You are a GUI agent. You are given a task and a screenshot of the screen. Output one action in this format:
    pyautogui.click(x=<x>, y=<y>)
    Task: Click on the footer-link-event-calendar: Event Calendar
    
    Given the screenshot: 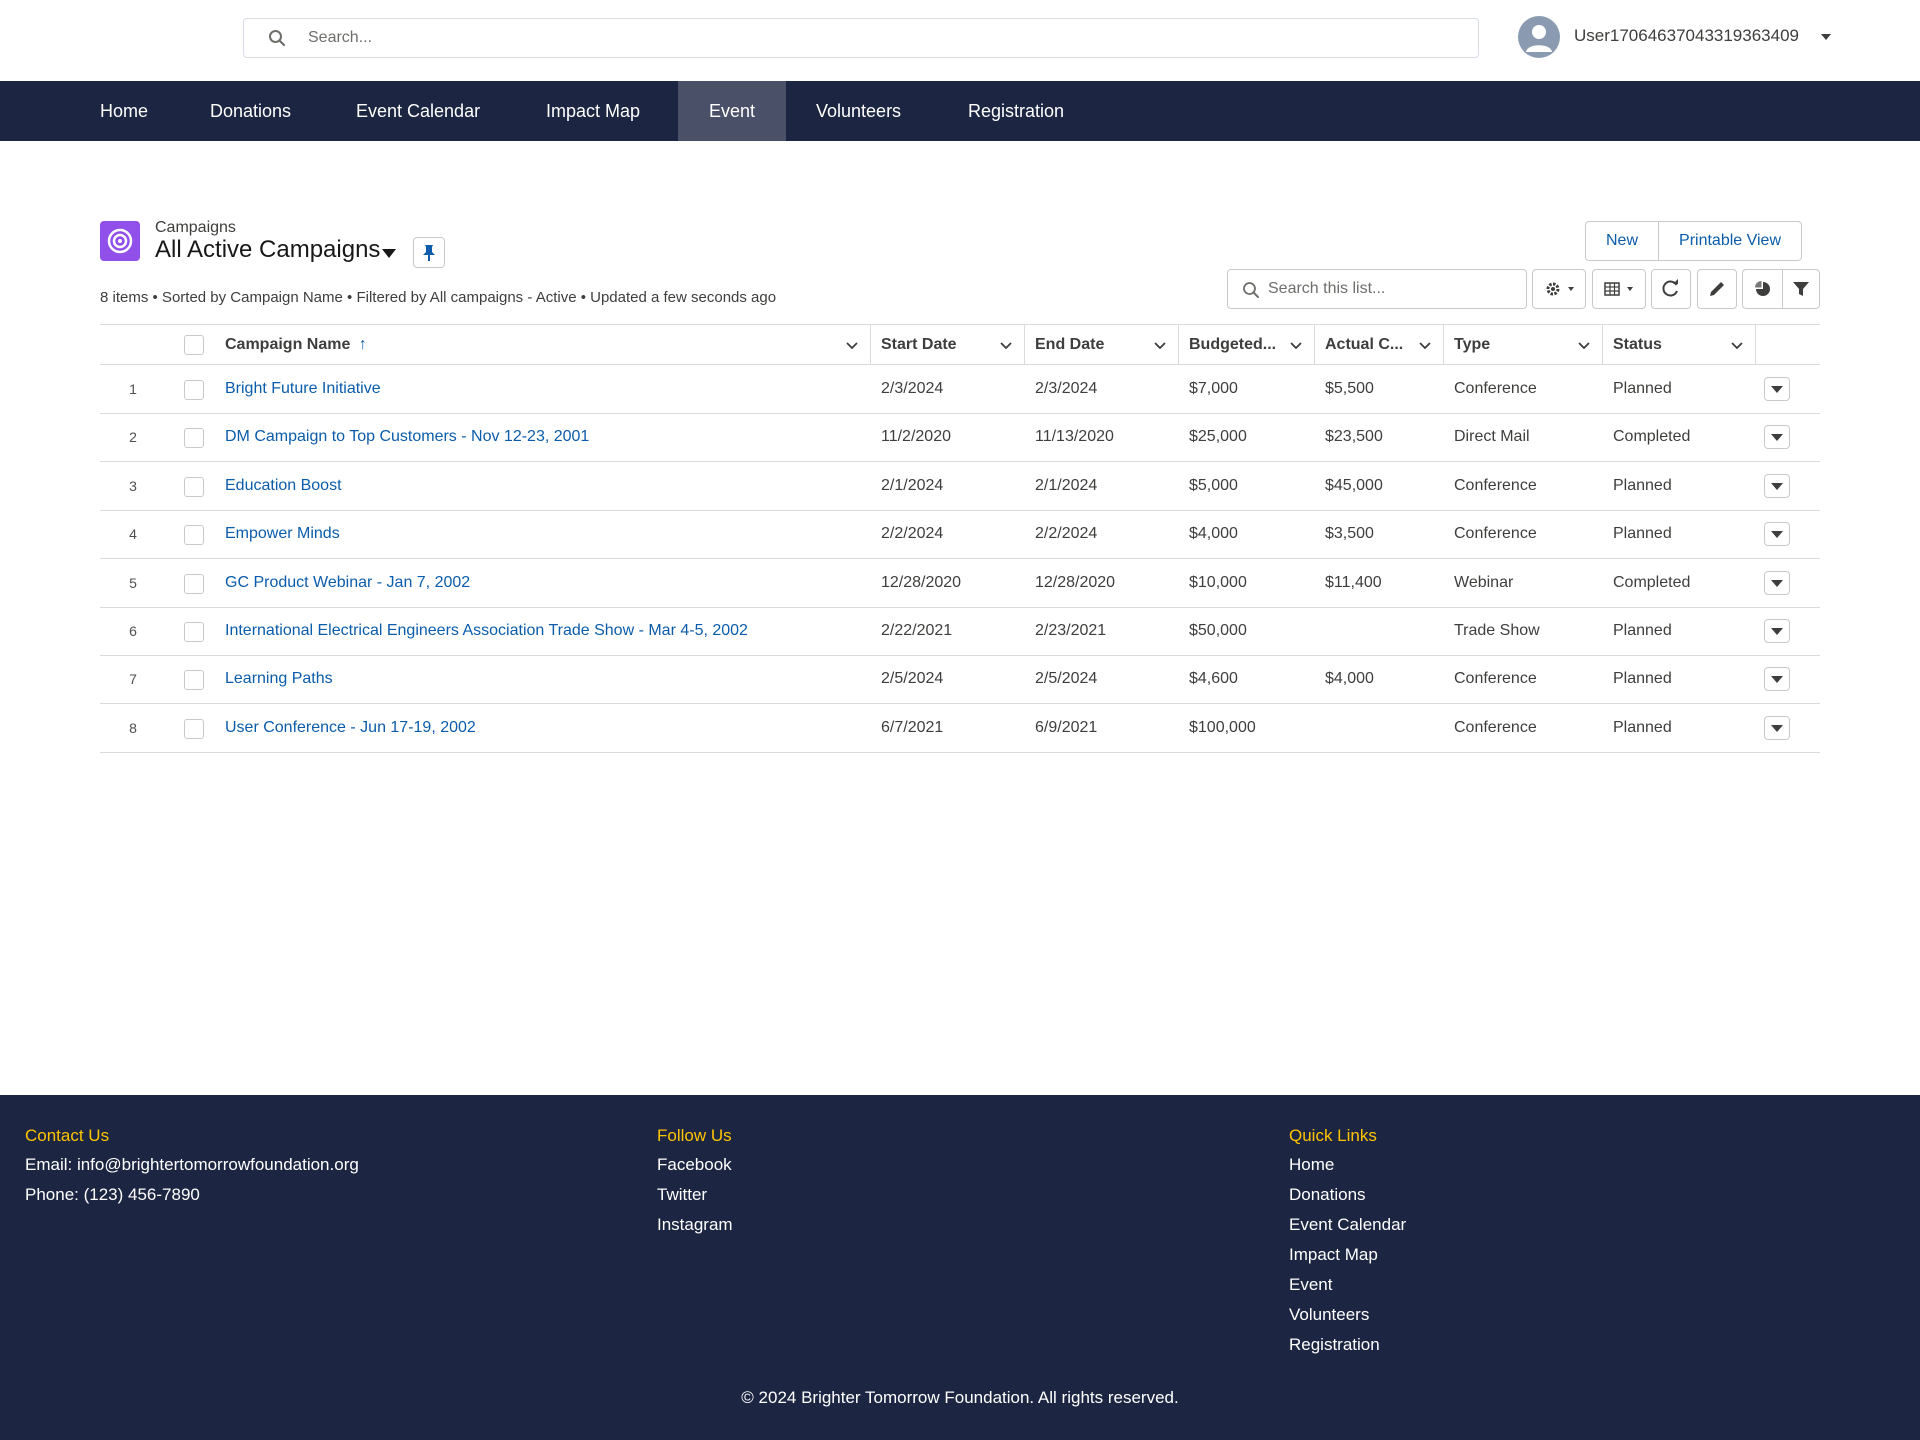 What is the action you would take?
    pyautogui.click(x=1347, y=1225)
    